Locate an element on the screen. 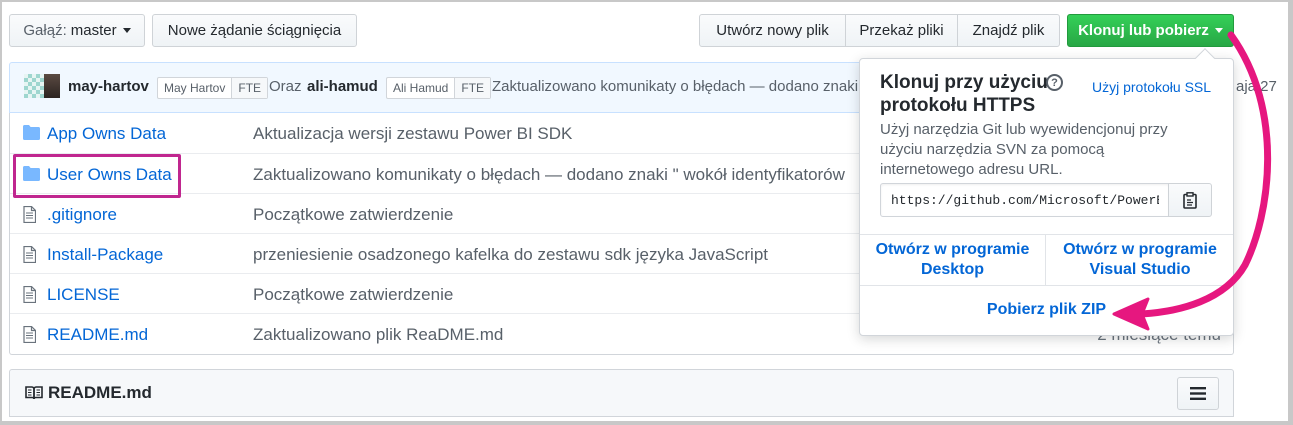 The width and height of the screenshot is (1293, 425). clone-download-label: Klonuj lub pobierz is located at coordinates (1143, 30).